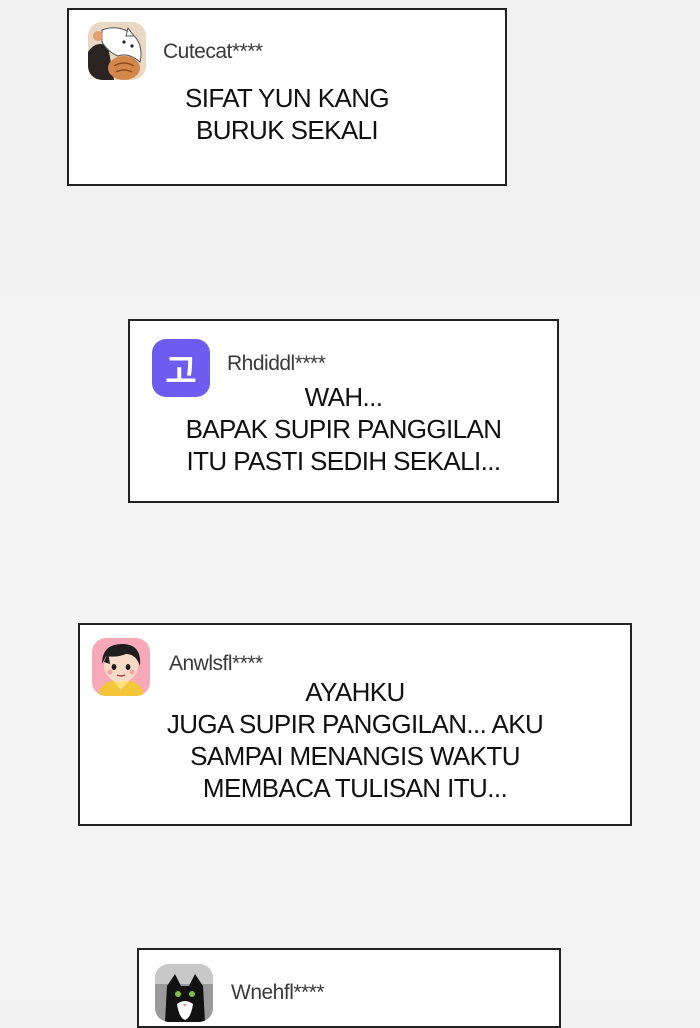  I want to click on black-cat-avatar-icon, so click(184, 993).